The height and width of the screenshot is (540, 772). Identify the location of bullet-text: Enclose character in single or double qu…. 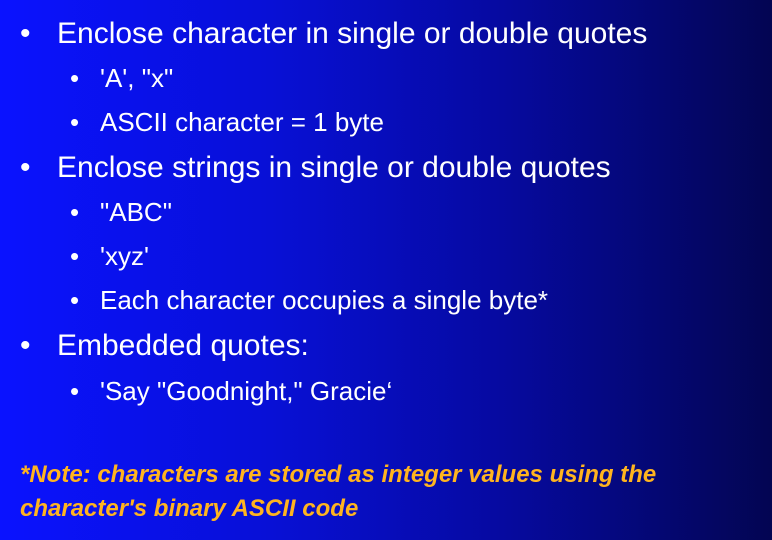
(352, 33).